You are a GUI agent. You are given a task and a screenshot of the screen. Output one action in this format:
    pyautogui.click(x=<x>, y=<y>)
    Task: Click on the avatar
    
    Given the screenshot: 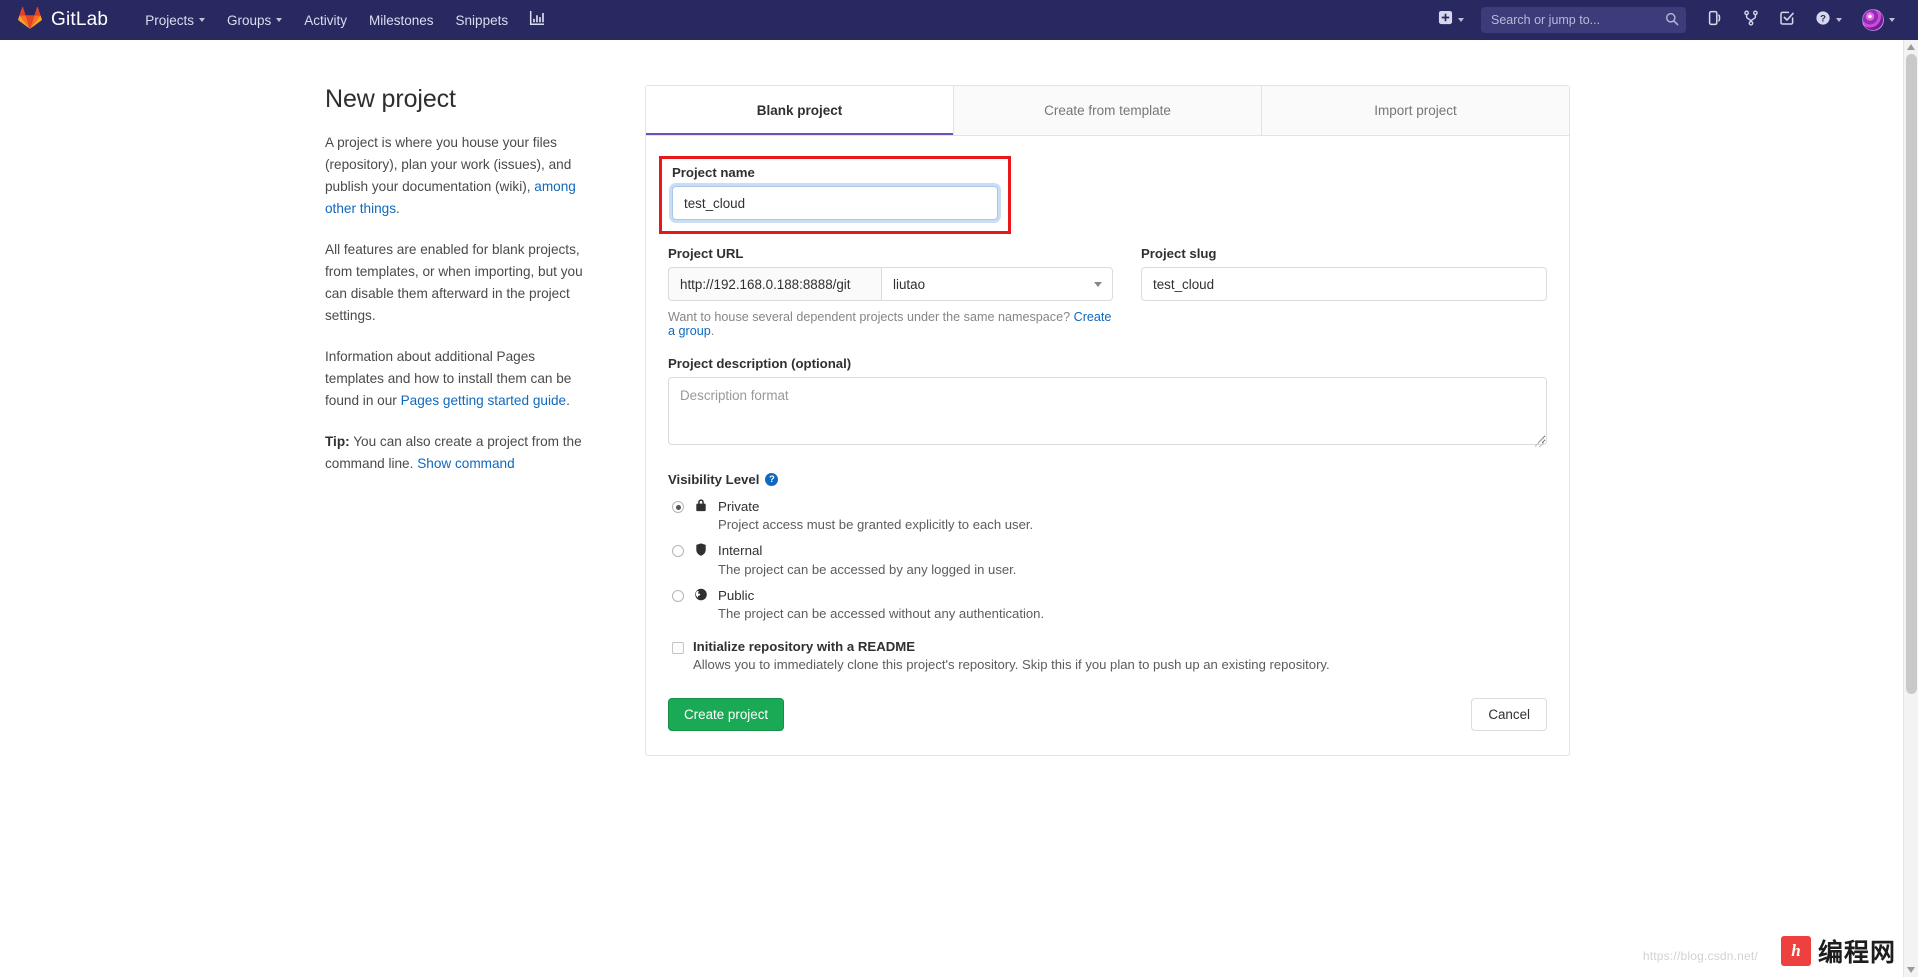 What is the action you would take?
    pyautogui.click(x=1873, y=20)
    